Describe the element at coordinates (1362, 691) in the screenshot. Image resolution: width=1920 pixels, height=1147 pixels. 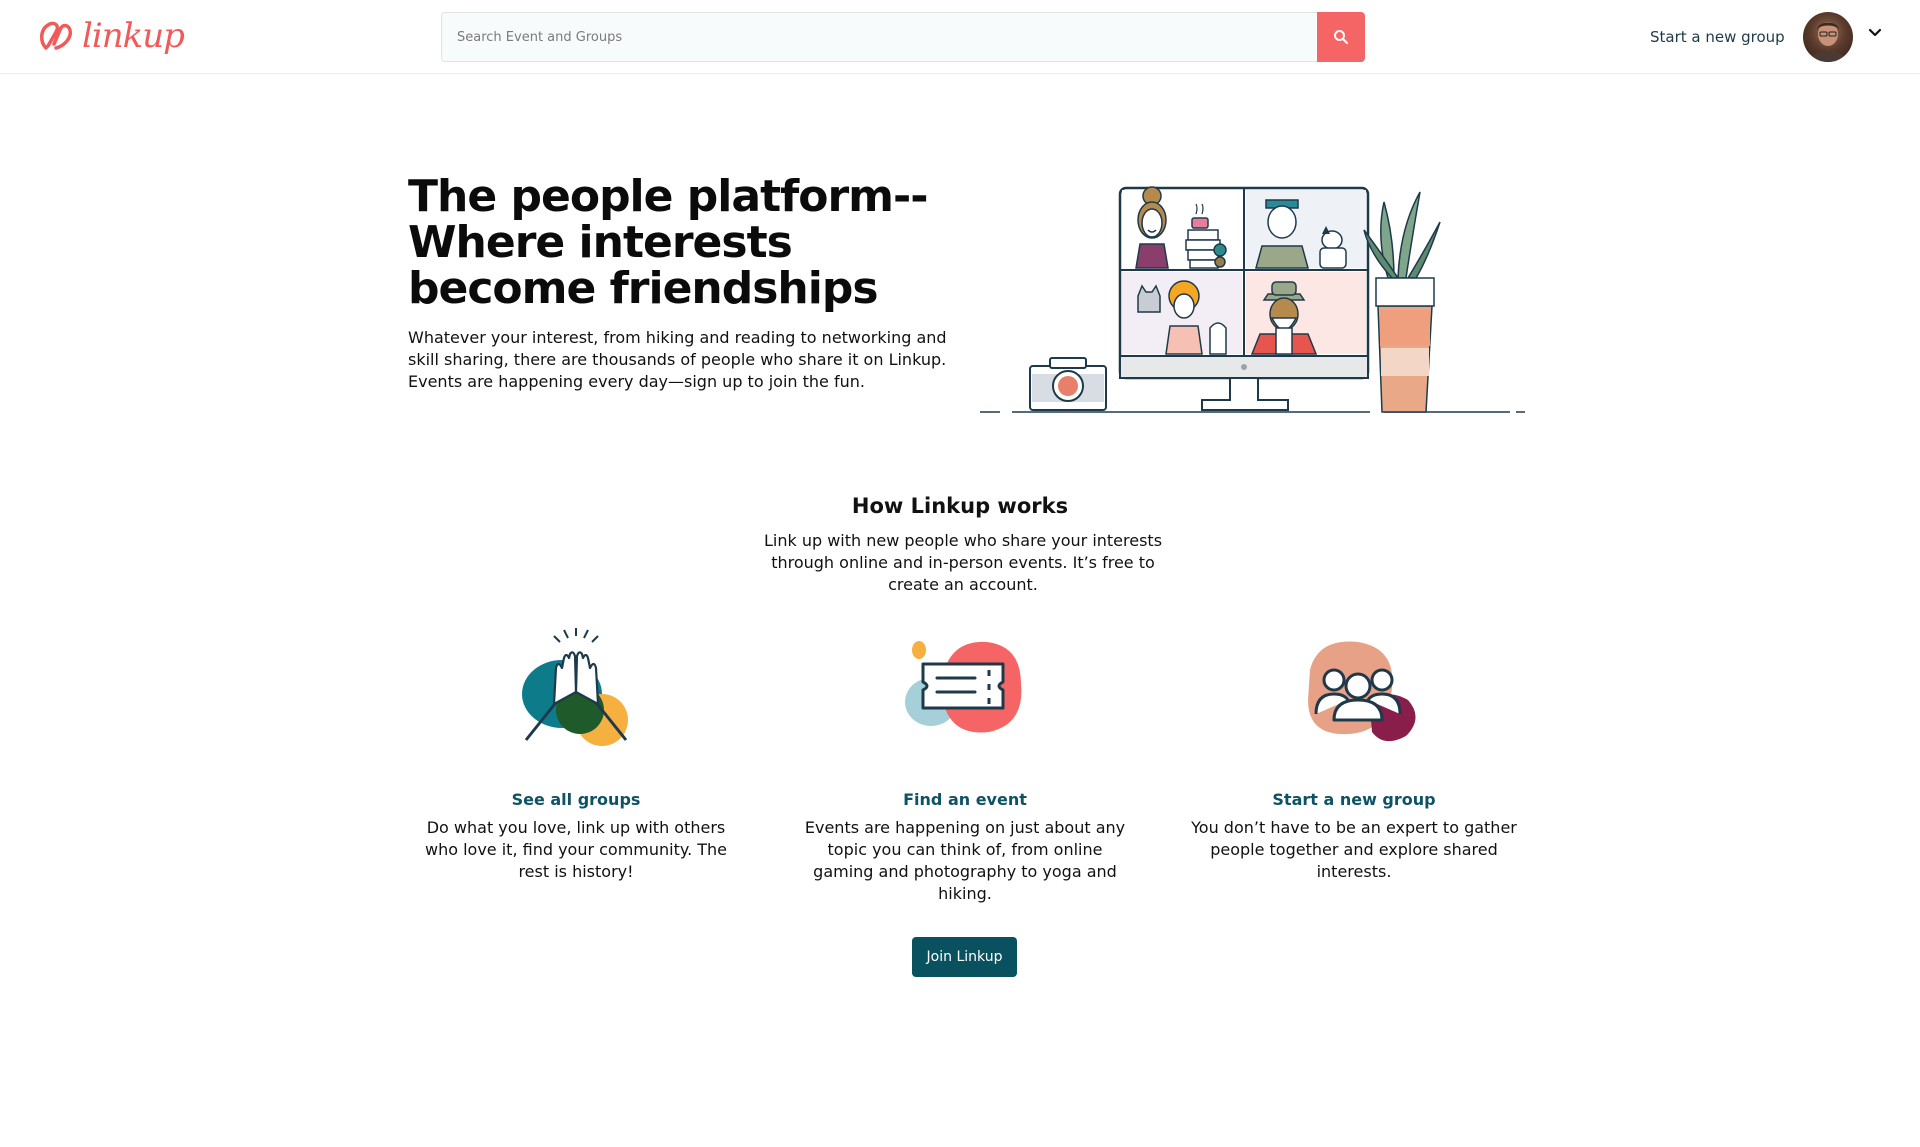
I see `people-group-icon` at that location.